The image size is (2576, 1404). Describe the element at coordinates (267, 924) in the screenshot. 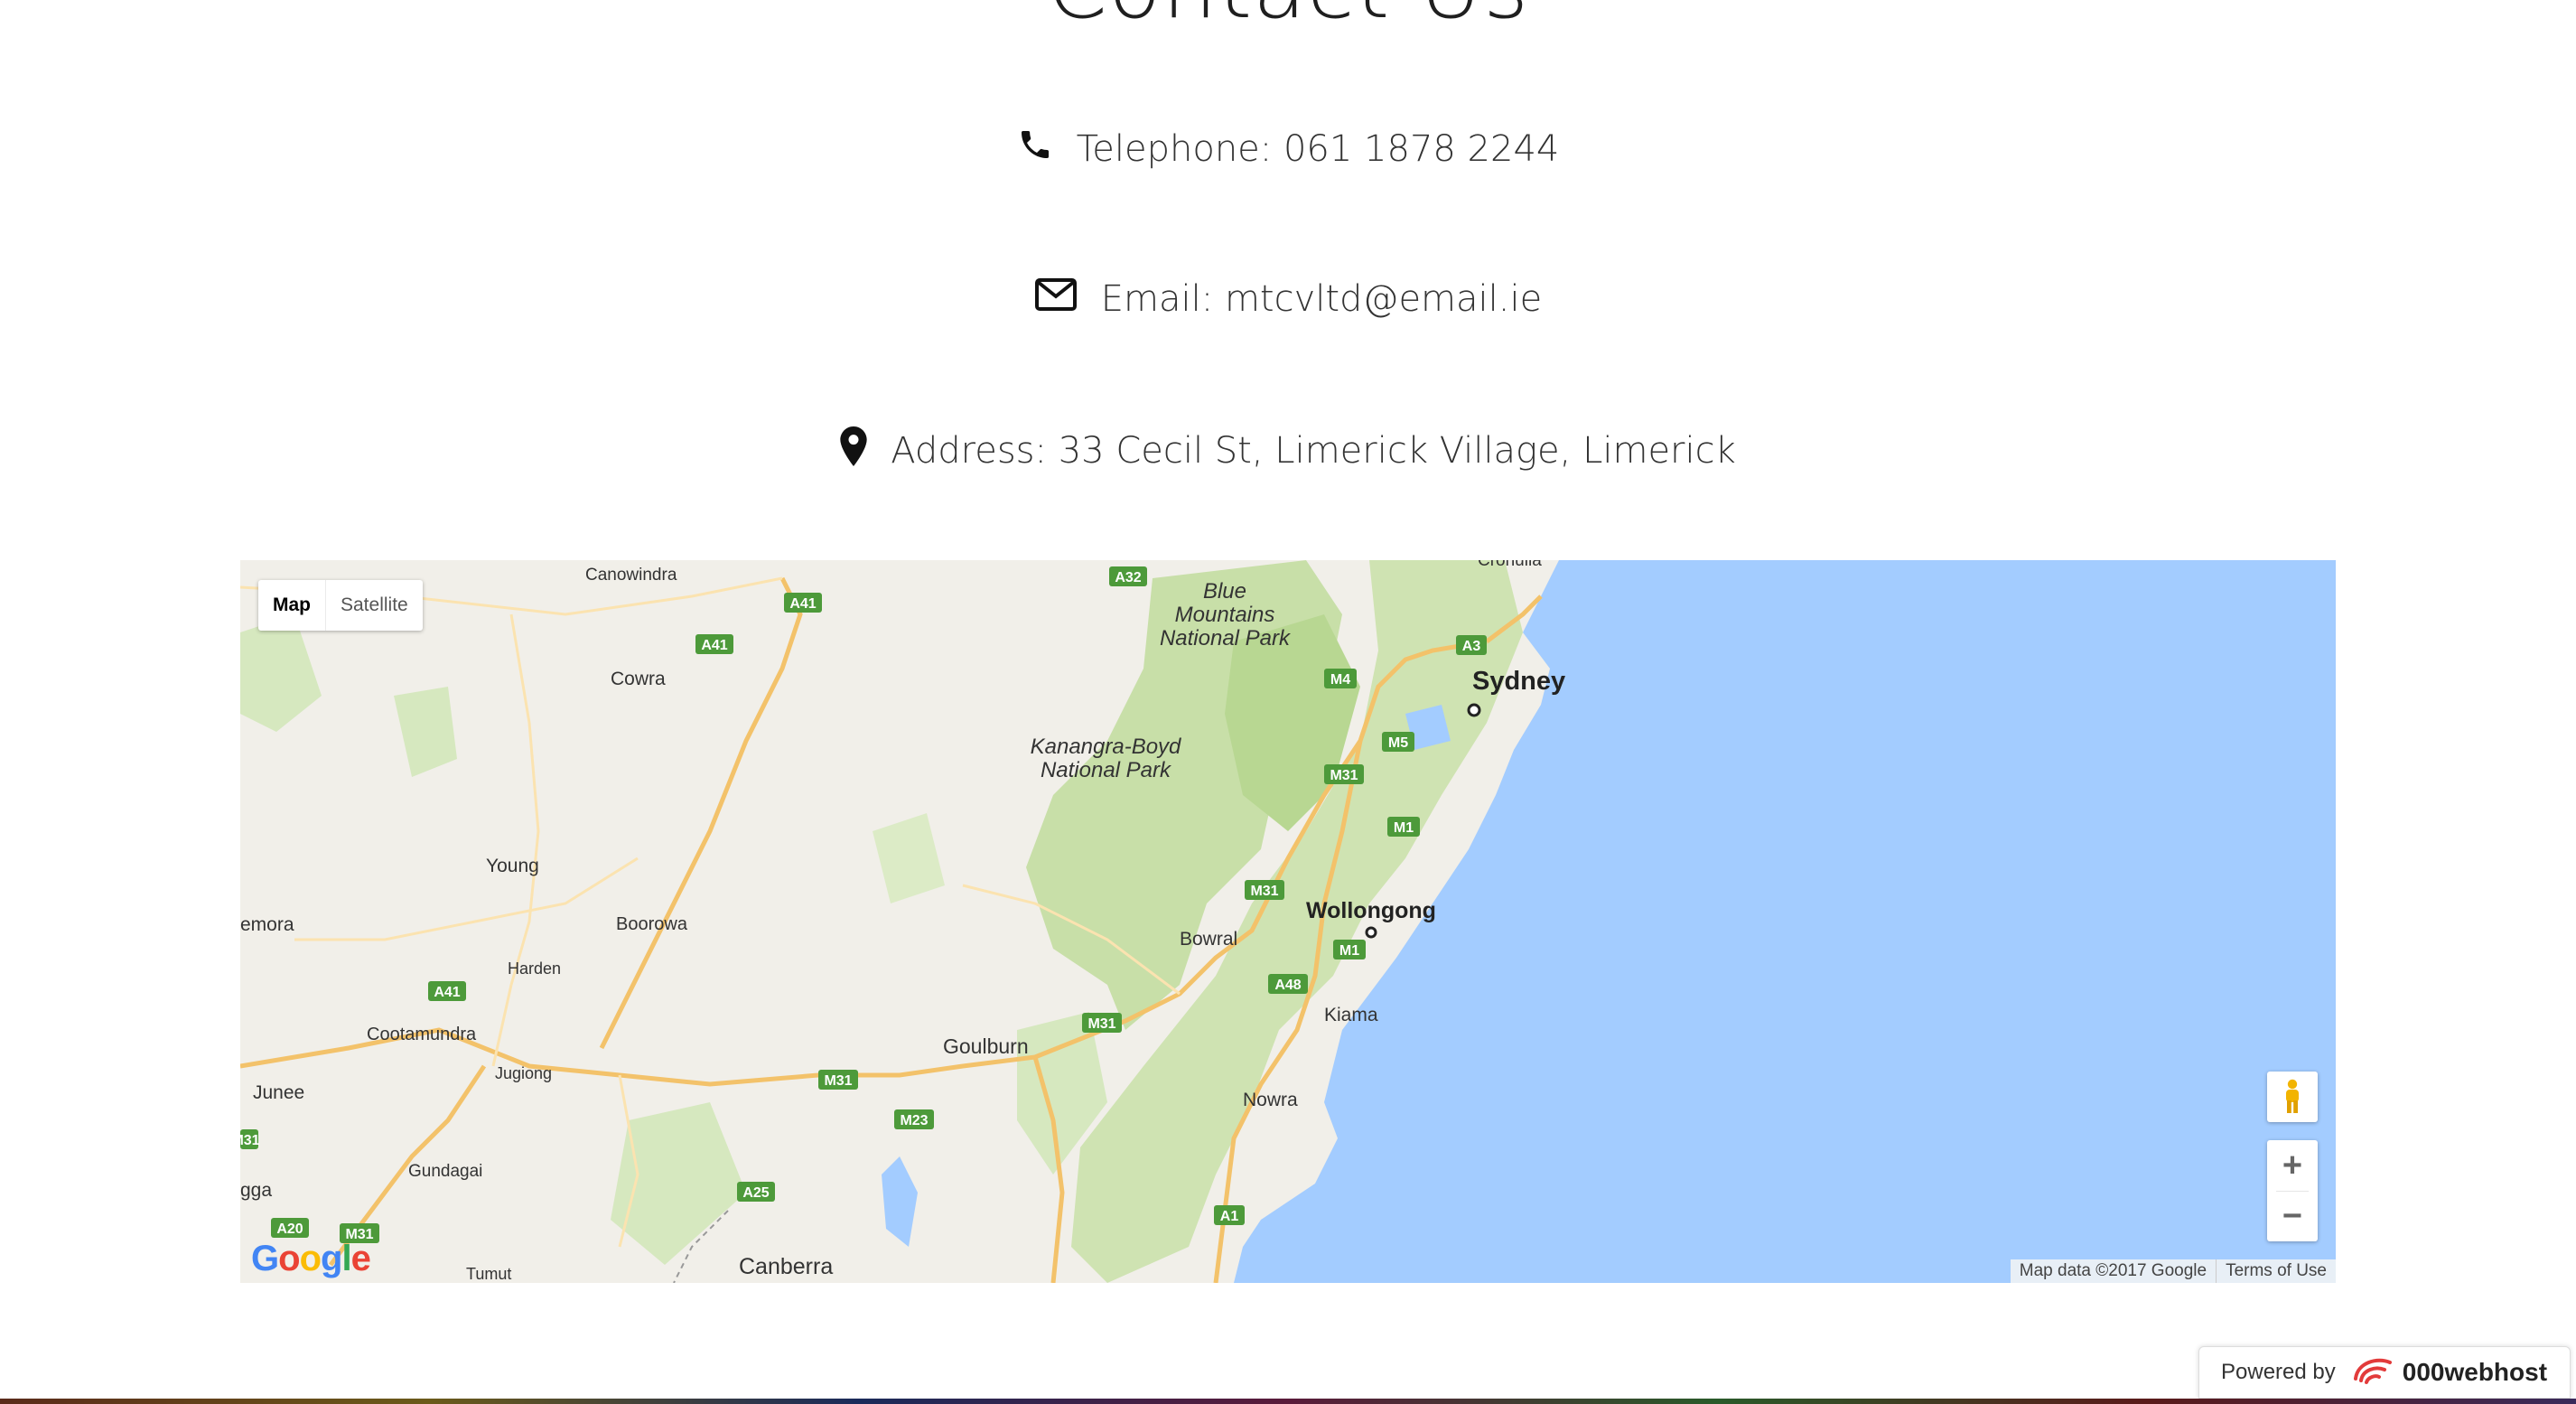

I see `place-label: emora` at that location.